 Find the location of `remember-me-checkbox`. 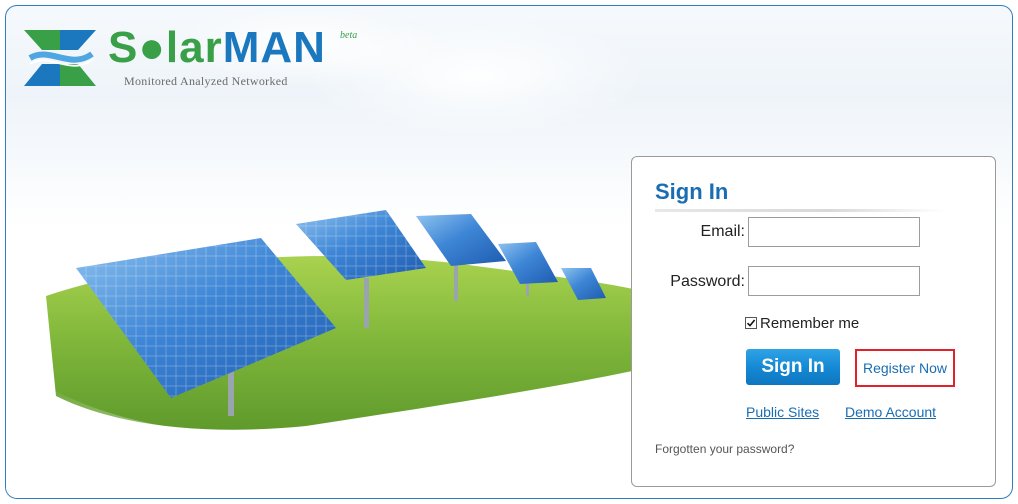

remember-me-checkbox is located at coordinates (751, 323).